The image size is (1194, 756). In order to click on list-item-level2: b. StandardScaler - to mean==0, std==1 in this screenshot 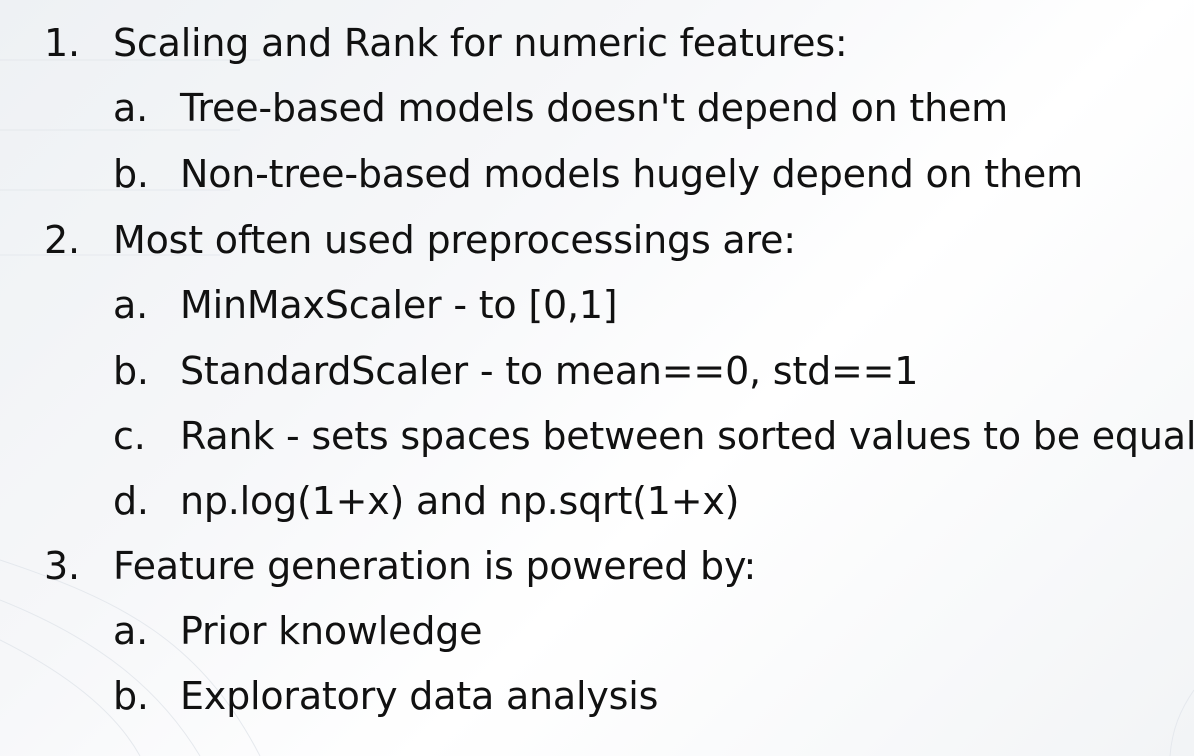, I will do `click(650, 376)`.